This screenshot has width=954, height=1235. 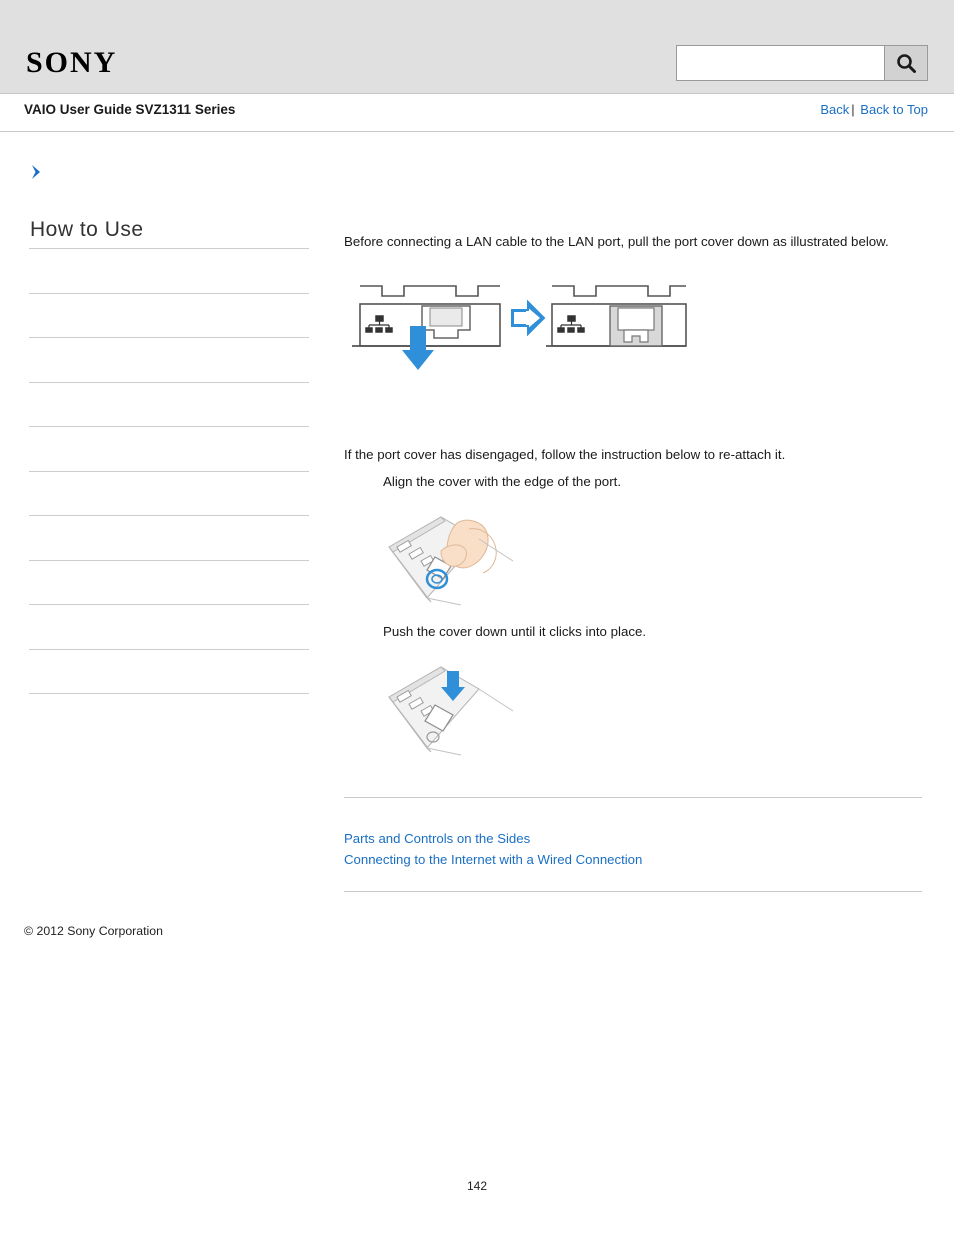 What do you see at coordinates (633, 891) in the screenshot?
I see `related-divider-bottom` at bounding box center [633, 891].